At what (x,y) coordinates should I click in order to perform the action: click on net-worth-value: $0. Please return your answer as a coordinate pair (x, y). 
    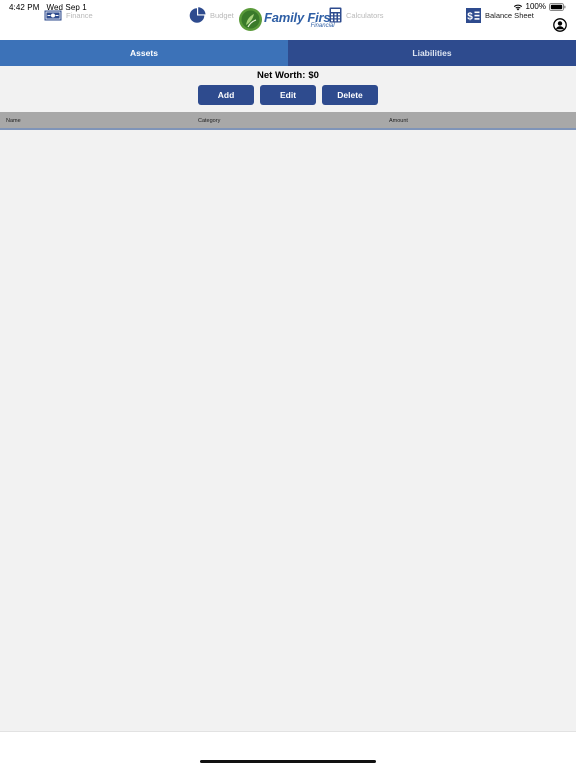
    Looking at the image, I should click on (313, 75).